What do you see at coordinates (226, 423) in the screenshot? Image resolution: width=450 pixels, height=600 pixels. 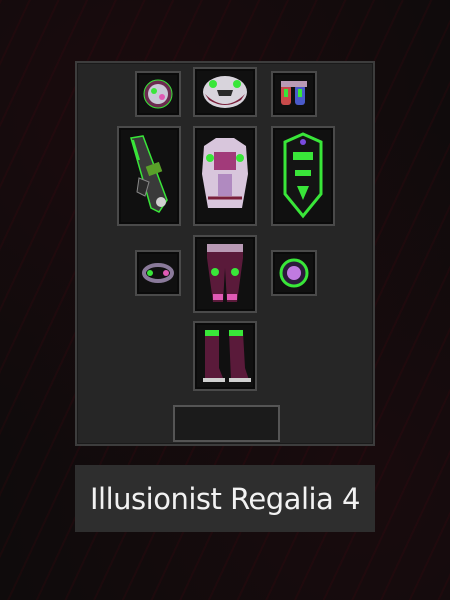 I see `empty-slot` at bounding box center [226, 423].